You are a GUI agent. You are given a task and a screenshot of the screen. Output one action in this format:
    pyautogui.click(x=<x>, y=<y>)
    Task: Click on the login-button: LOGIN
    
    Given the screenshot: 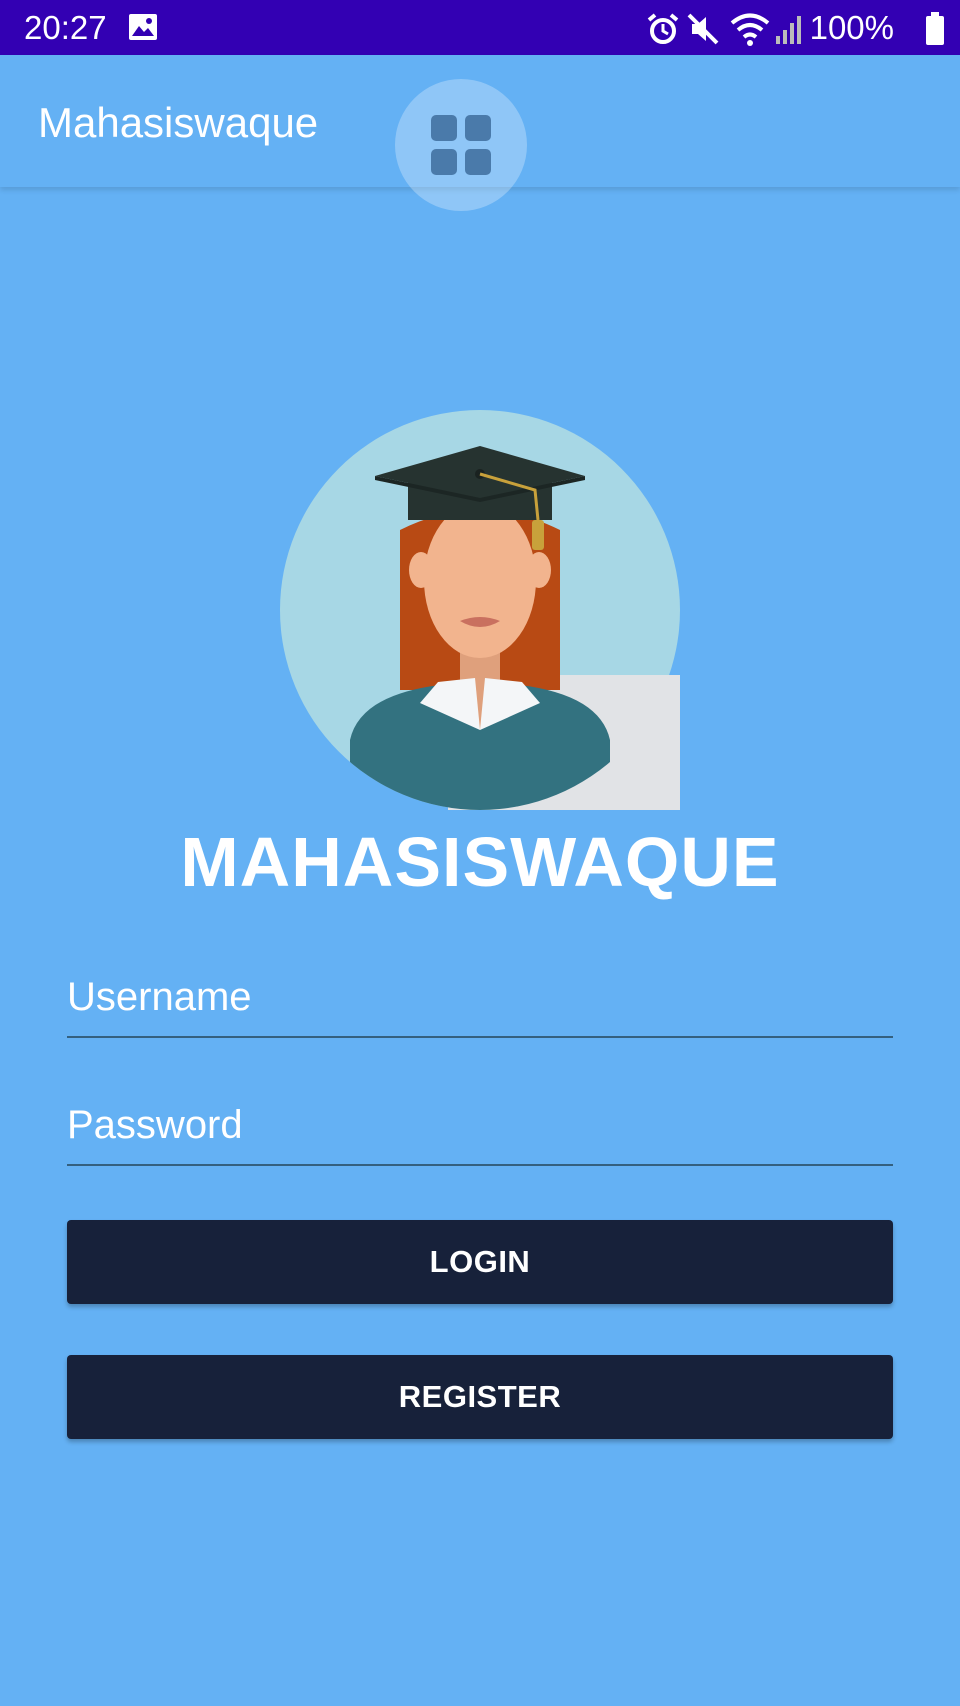 What is the action you would take?
    pyautogui.click(x=480, y=1262)
    